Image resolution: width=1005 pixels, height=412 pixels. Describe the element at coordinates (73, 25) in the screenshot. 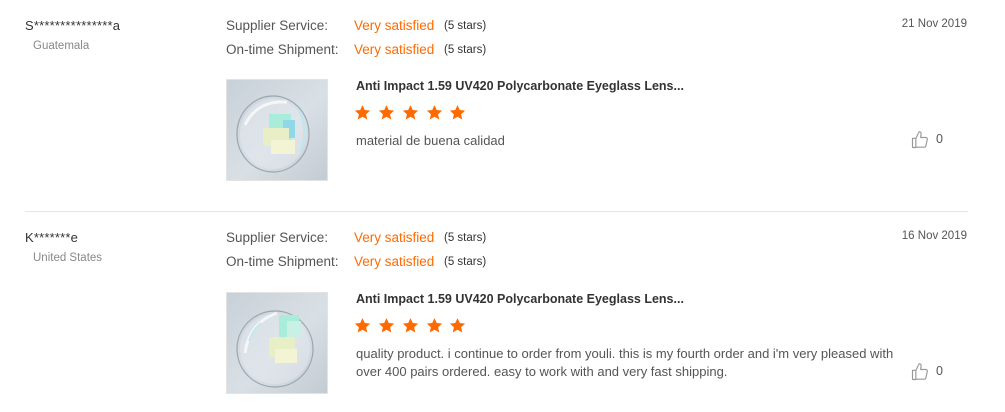

I see `buyer-name: S***************a` at that location.